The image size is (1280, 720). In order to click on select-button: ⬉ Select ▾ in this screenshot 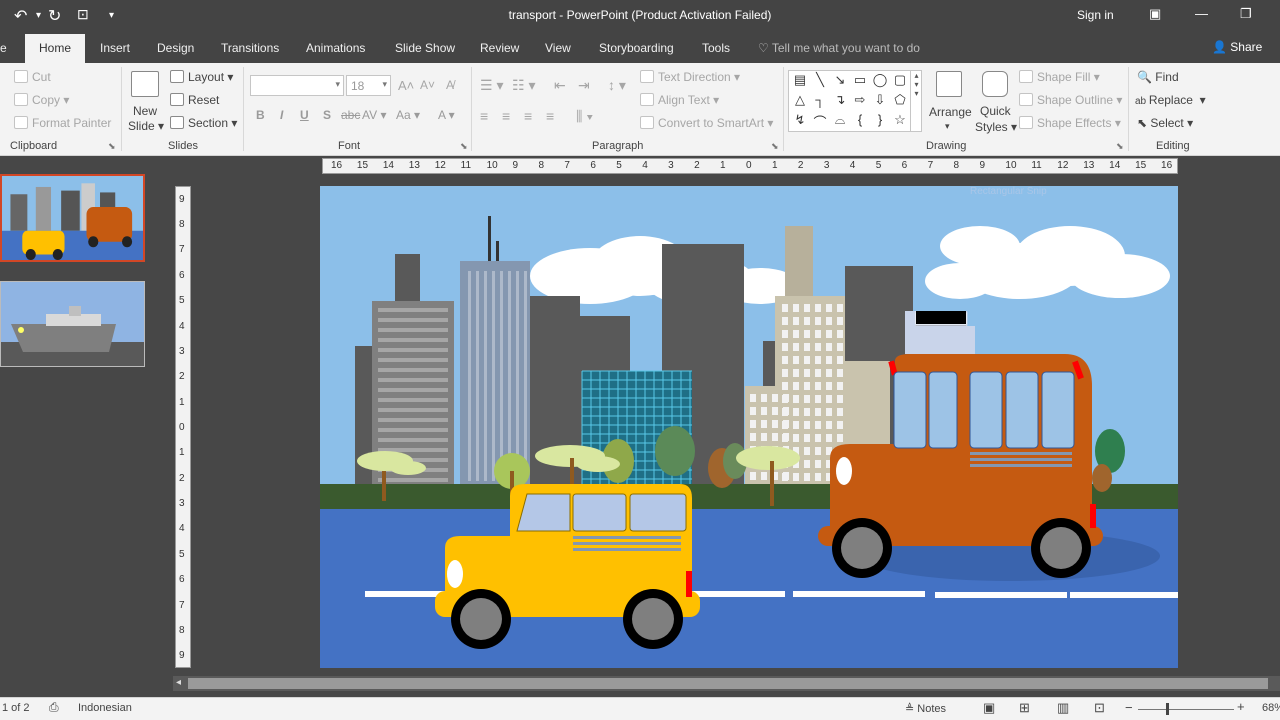, I will do `click(1165, 123)`.